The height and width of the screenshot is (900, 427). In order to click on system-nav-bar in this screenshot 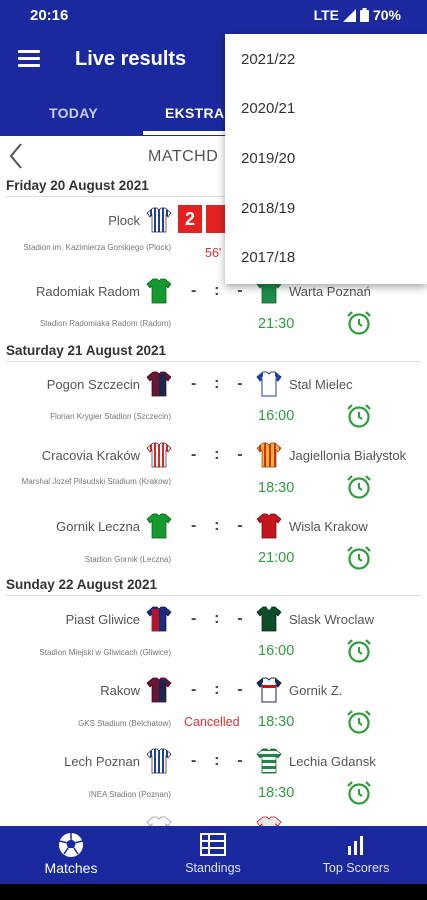, I will do `click(213, 892)`.